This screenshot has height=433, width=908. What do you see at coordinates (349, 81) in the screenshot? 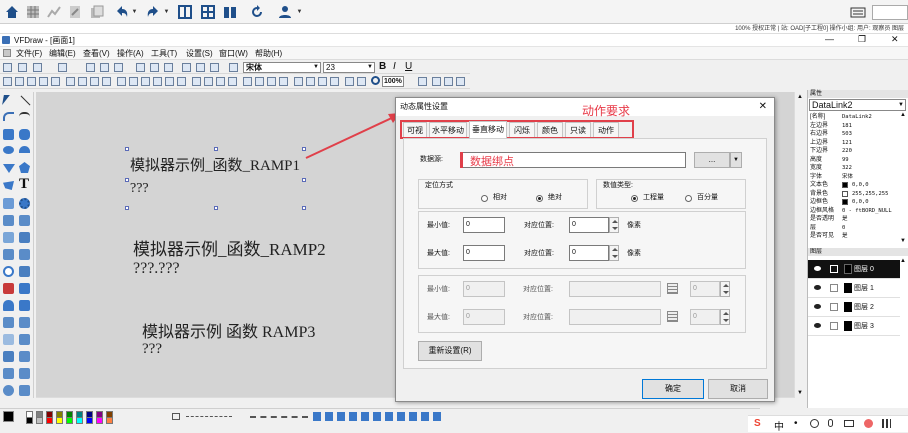
I see `fill-icon` at bounding box center [349, 81].